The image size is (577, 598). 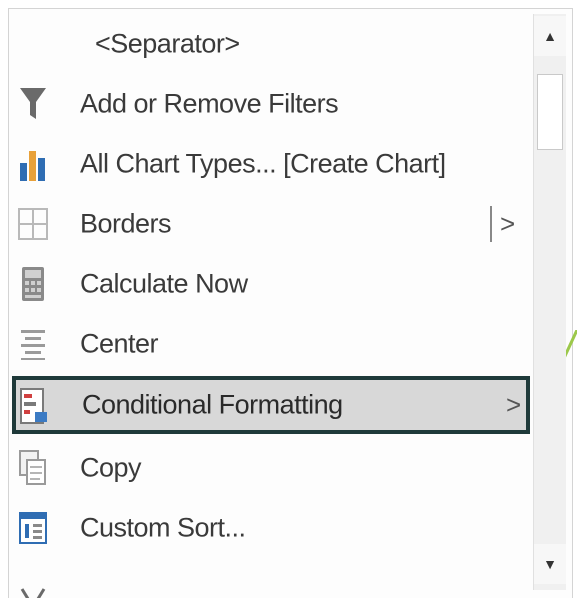 What do you see at coordinates (270, 578) in the screenshot?
I see `list-item-cut` at bounding box center [270, 578].